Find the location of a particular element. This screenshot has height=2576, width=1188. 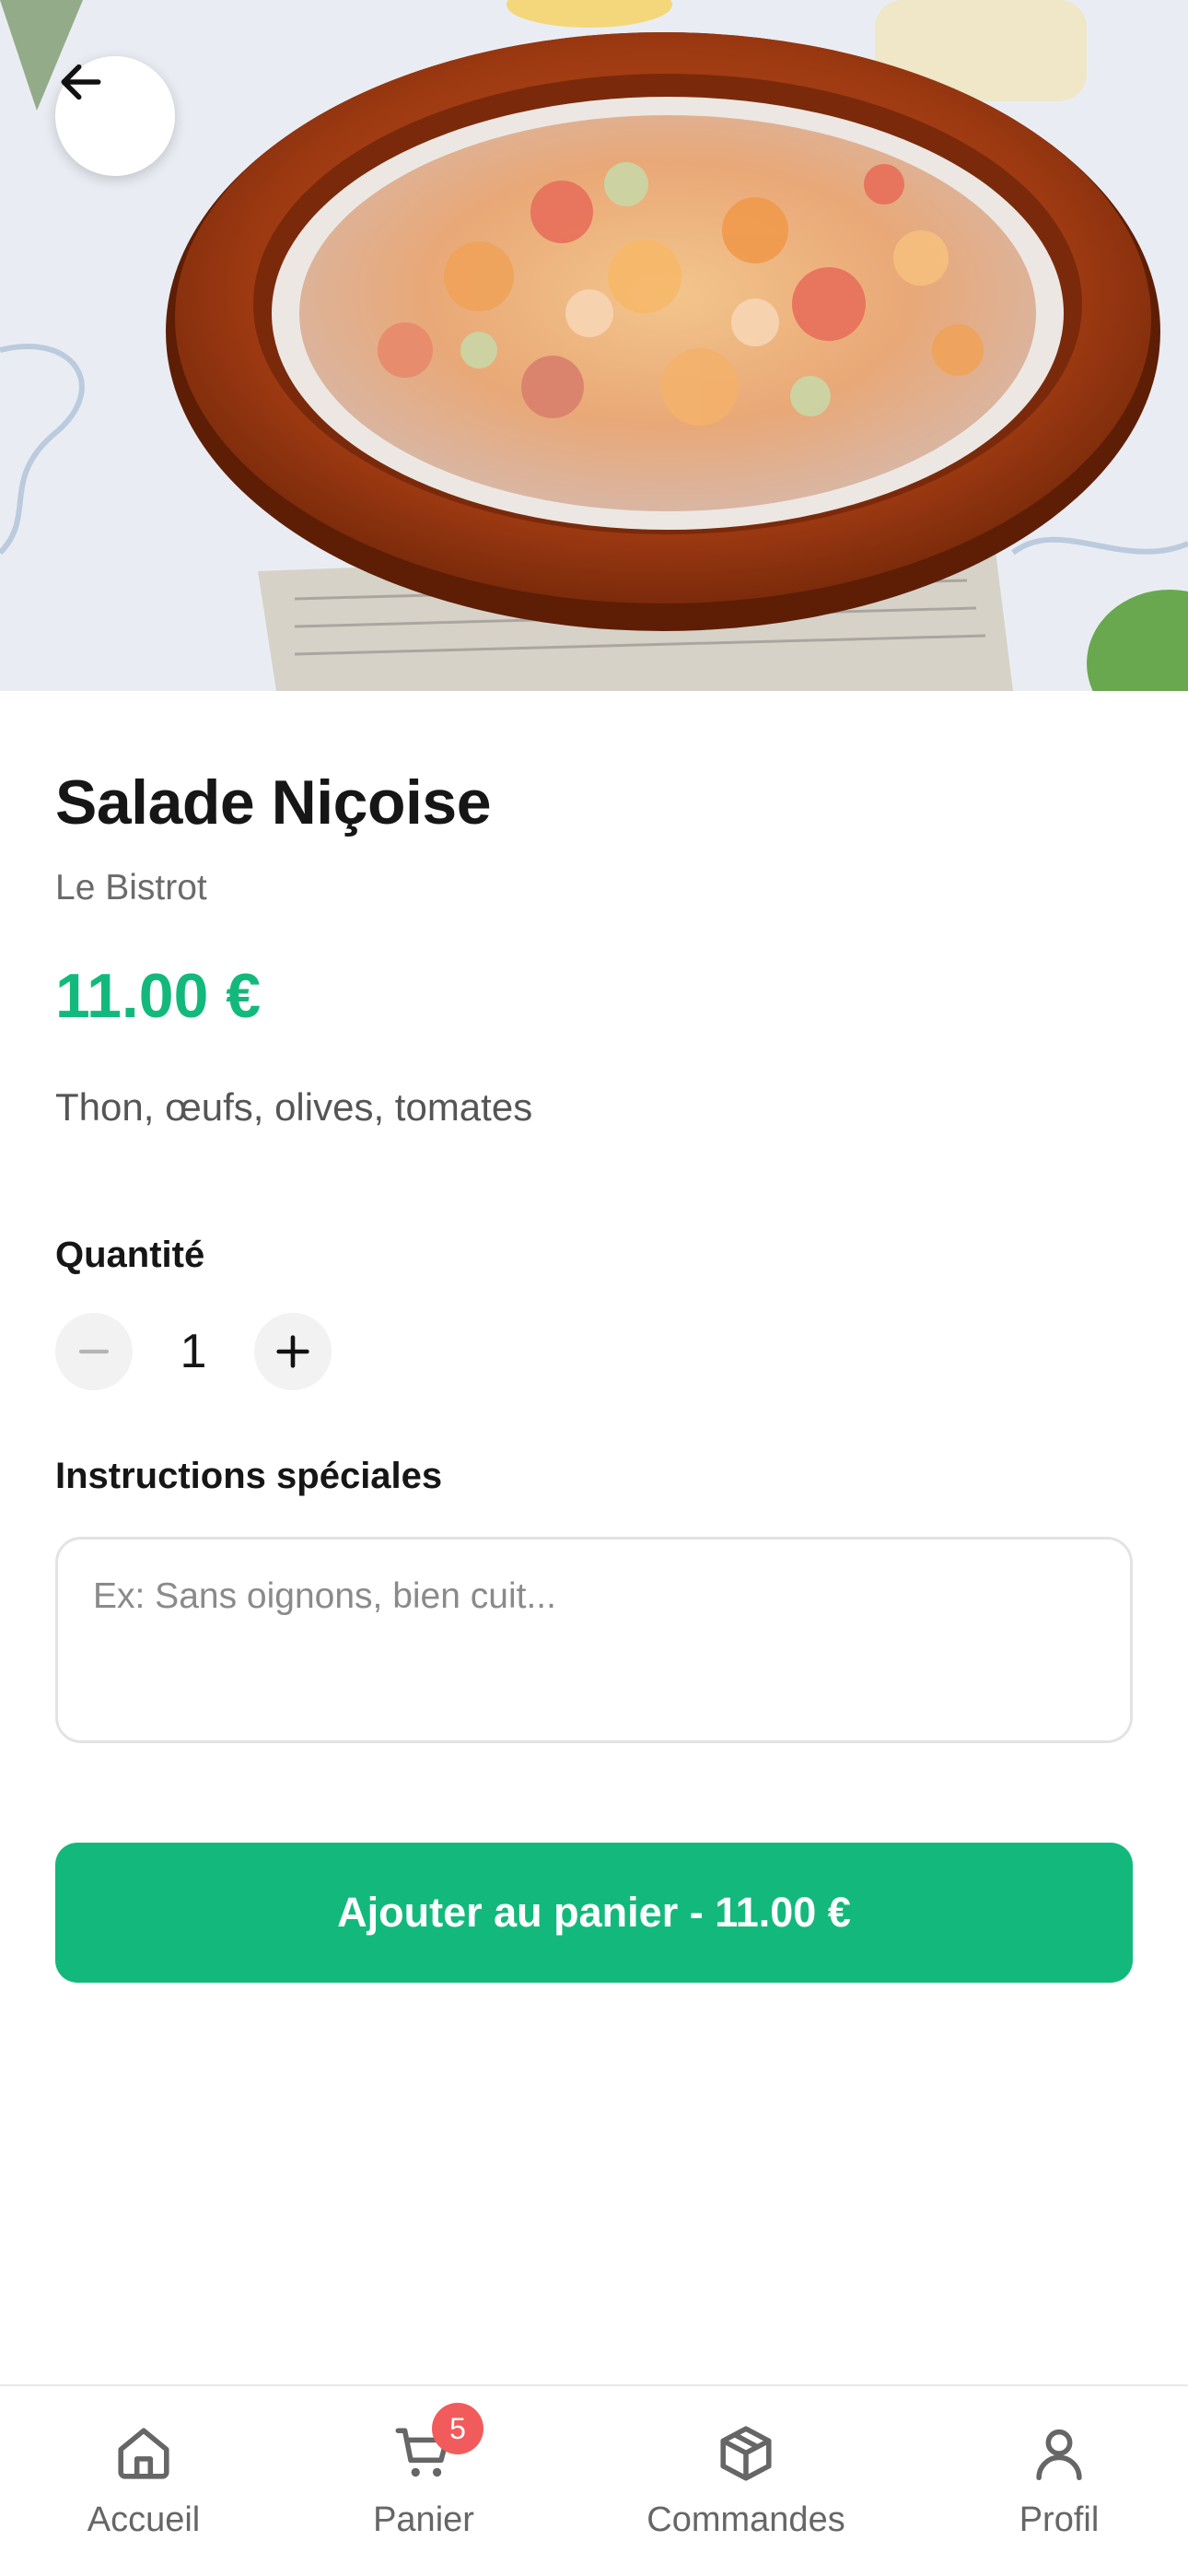

tab-profil: Profil is located at coordinates (1059, 2481).